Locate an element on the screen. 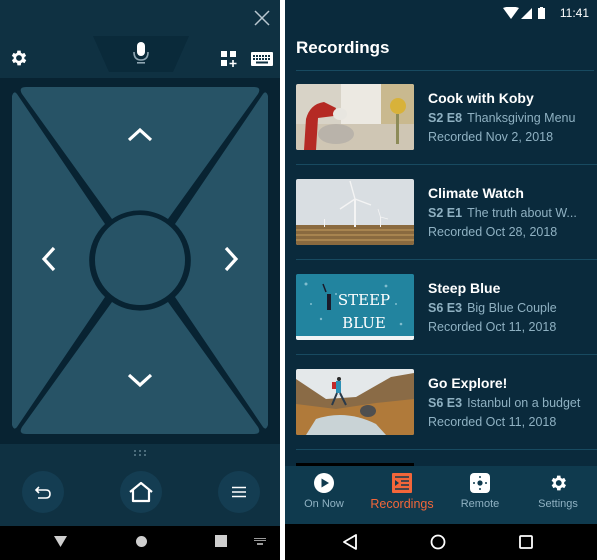 The height and width of the screenshot is (560, 597). thumbnail-text-line-2: BLUE is located at coordinates (364, 323).